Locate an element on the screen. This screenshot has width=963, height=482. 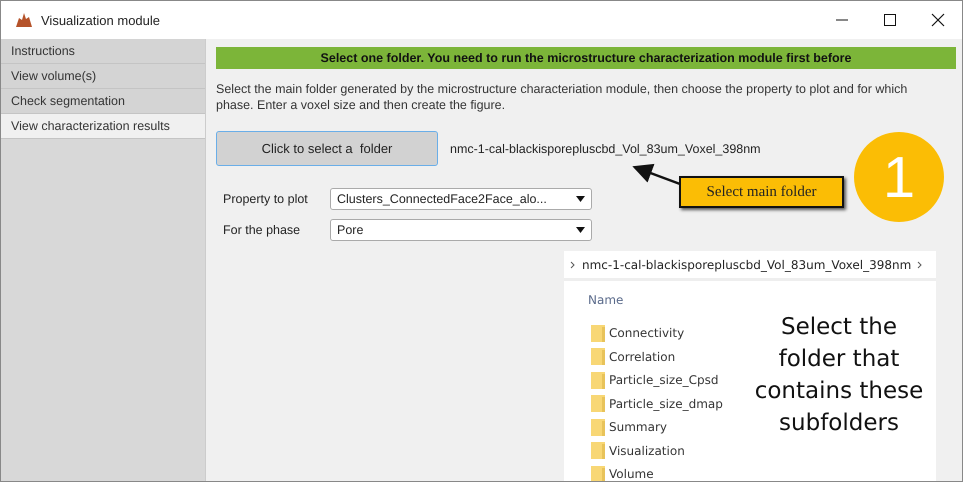
sidebar-item: Check segmentation is located at coordinates (103, 101).